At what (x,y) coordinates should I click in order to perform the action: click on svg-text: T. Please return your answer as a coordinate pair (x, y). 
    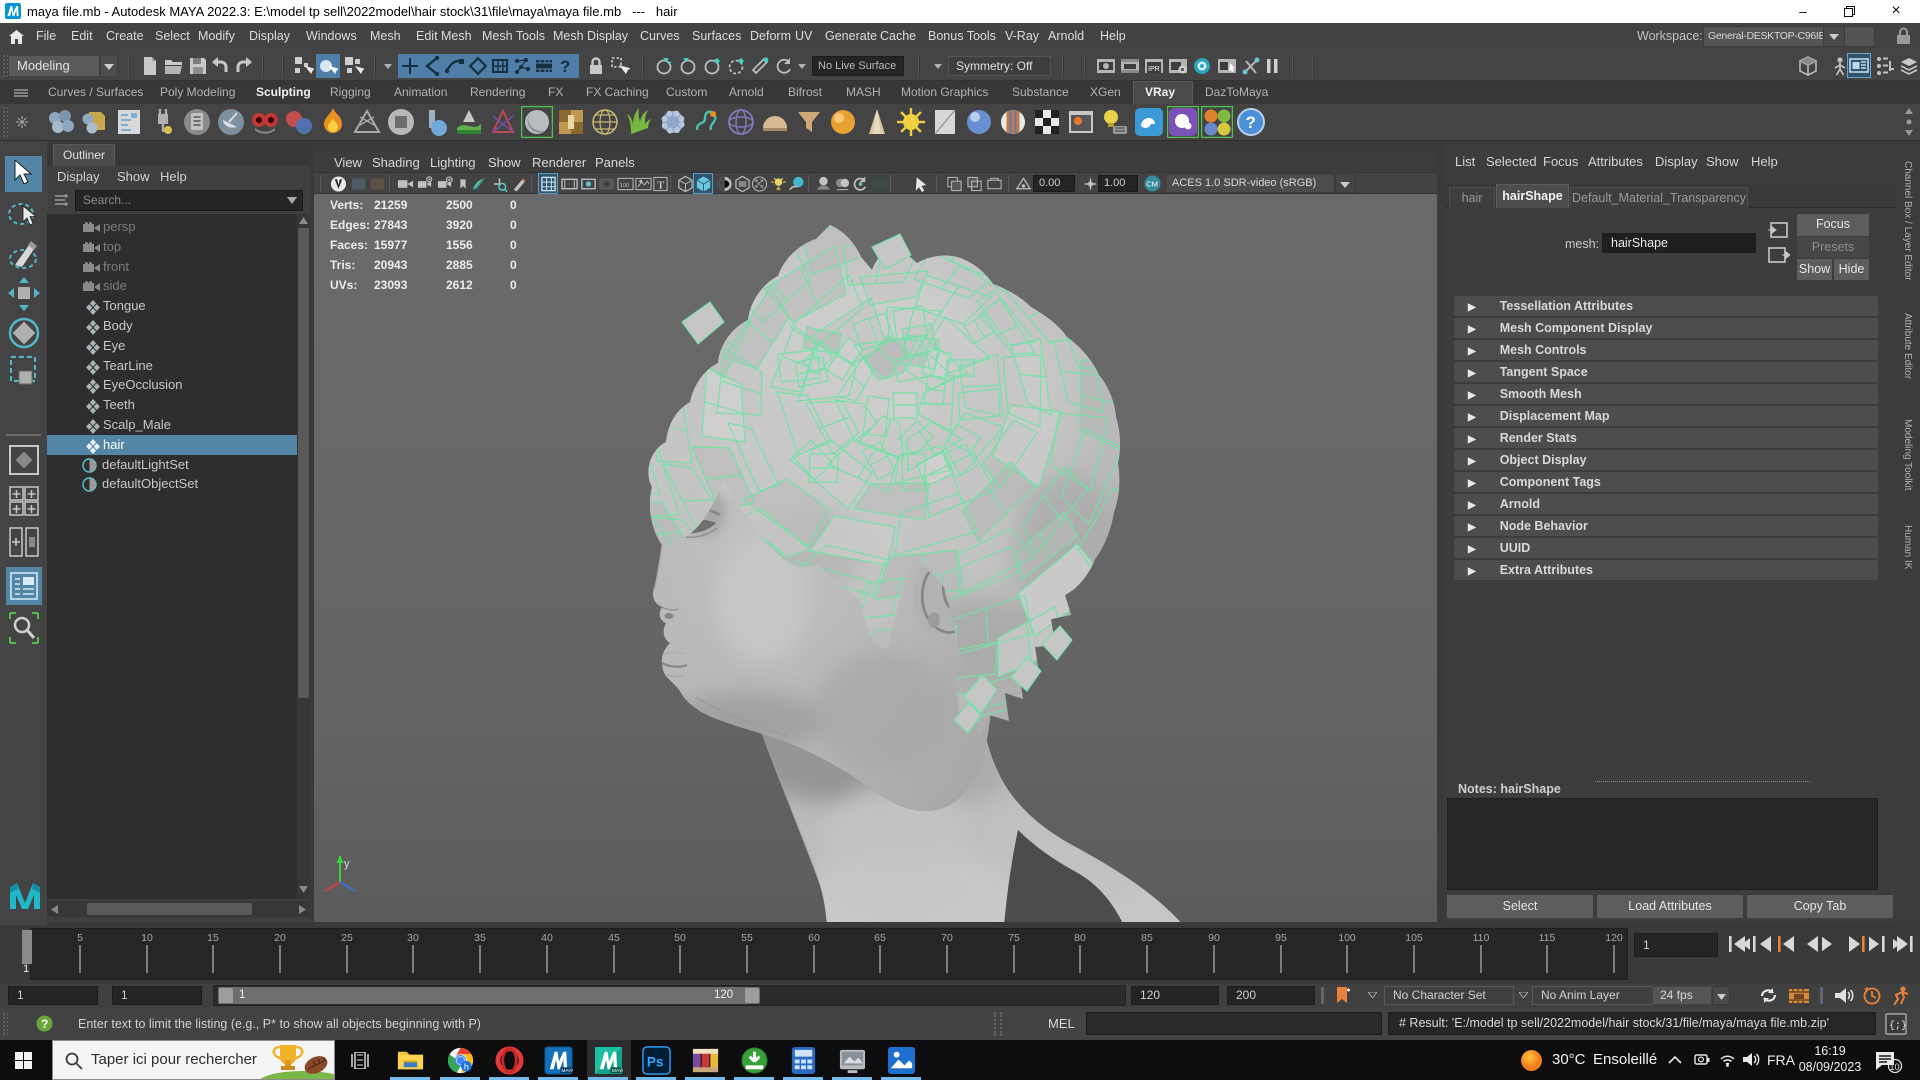
    Looking at the image, I should click on (660, 185).